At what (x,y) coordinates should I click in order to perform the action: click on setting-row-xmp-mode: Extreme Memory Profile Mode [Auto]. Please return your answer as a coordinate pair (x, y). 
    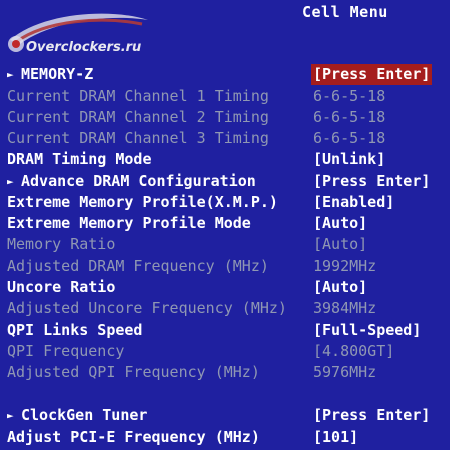
    Looking at the image, I should click on (225, 223).